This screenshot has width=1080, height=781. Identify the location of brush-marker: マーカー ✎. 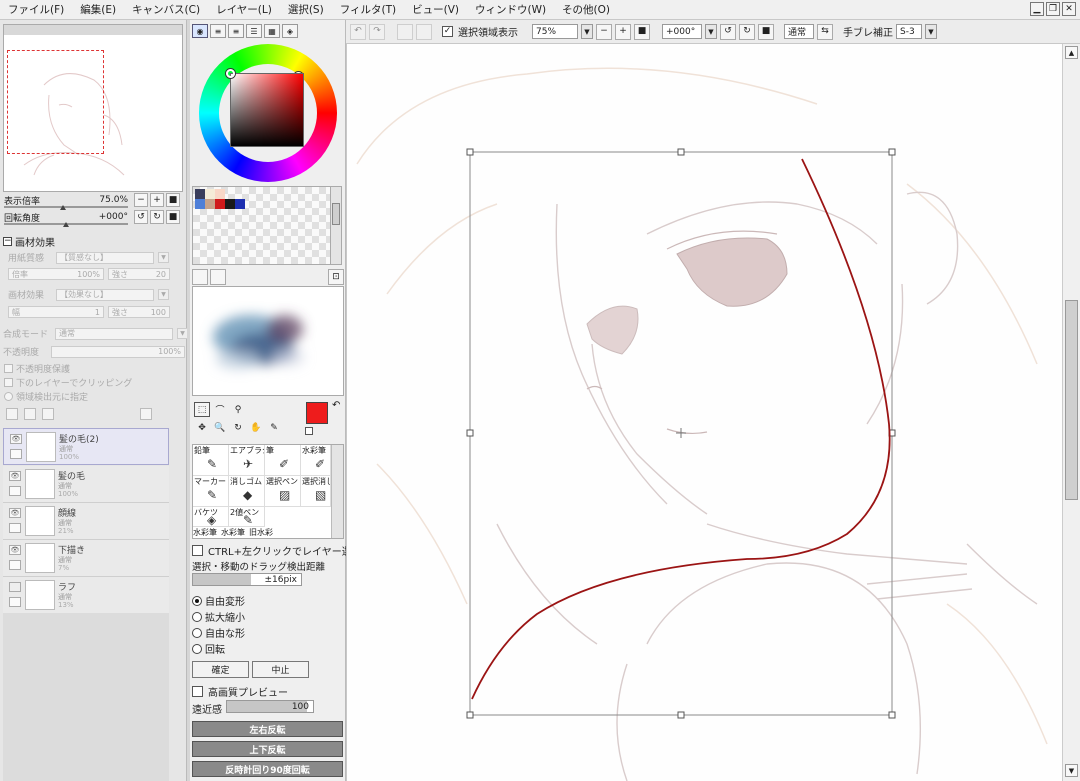
(211, 491).